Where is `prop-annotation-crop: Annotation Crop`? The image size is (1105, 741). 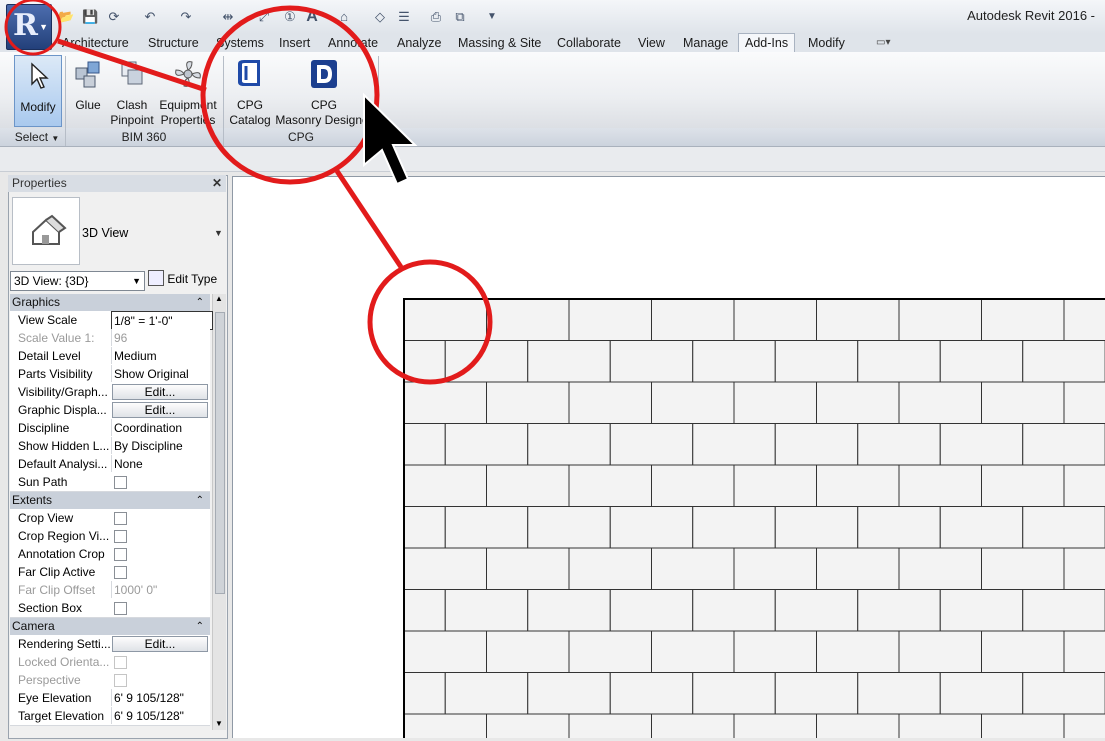
prop-annotation-crop: Annotation Crop is located at coordinates (110, 554).